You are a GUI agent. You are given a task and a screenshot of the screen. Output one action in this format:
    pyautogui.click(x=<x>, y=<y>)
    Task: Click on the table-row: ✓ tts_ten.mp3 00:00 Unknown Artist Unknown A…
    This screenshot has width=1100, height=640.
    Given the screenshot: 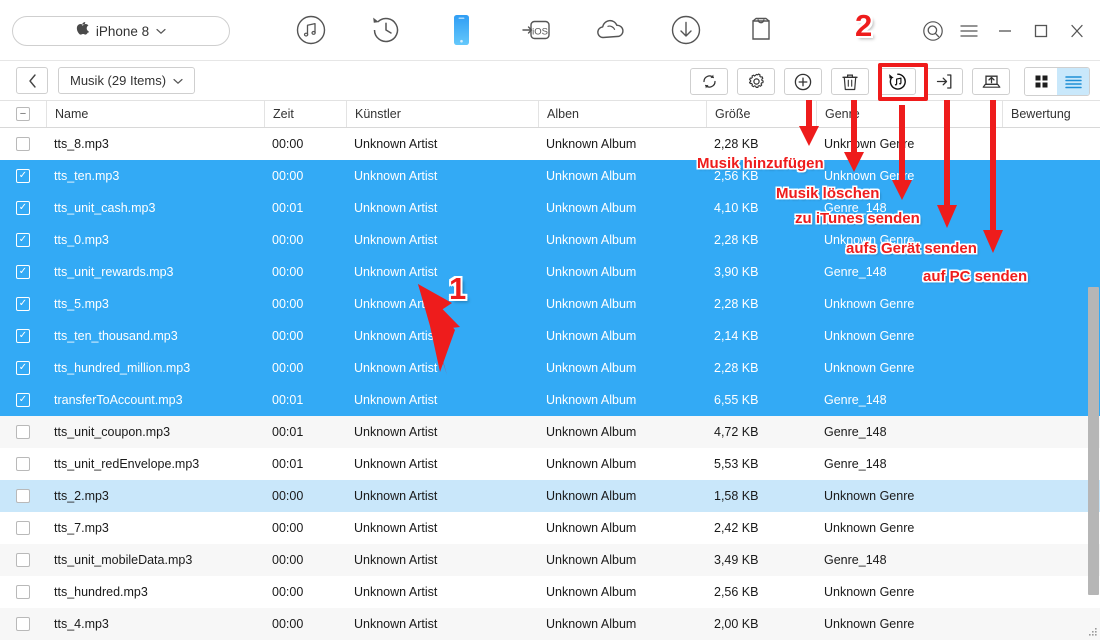 What is the action you would take?
    pyautogui.click(x=550, y=176)
    